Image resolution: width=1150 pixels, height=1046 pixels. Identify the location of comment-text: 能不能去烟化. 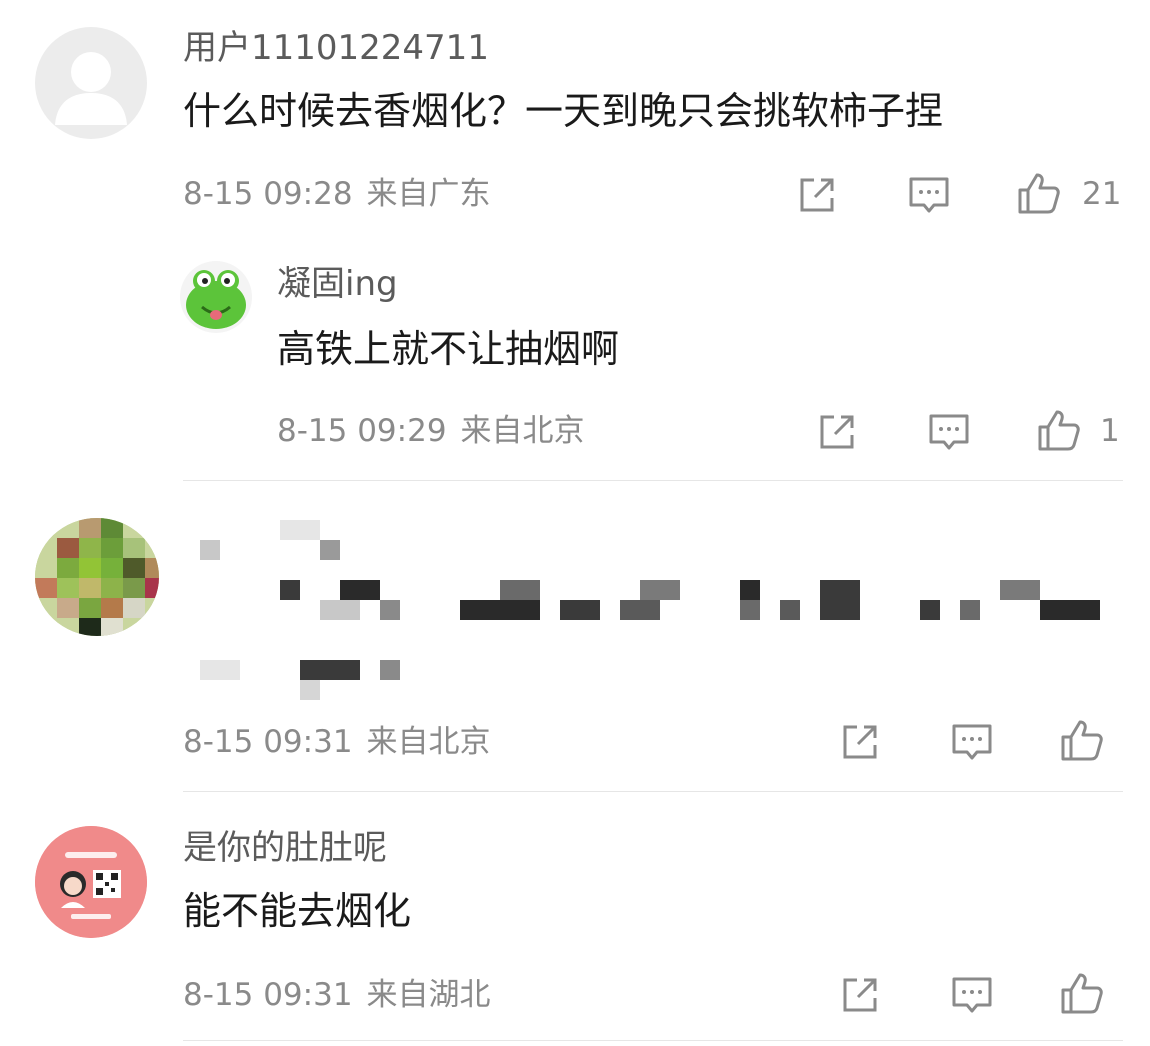
(297, 911).